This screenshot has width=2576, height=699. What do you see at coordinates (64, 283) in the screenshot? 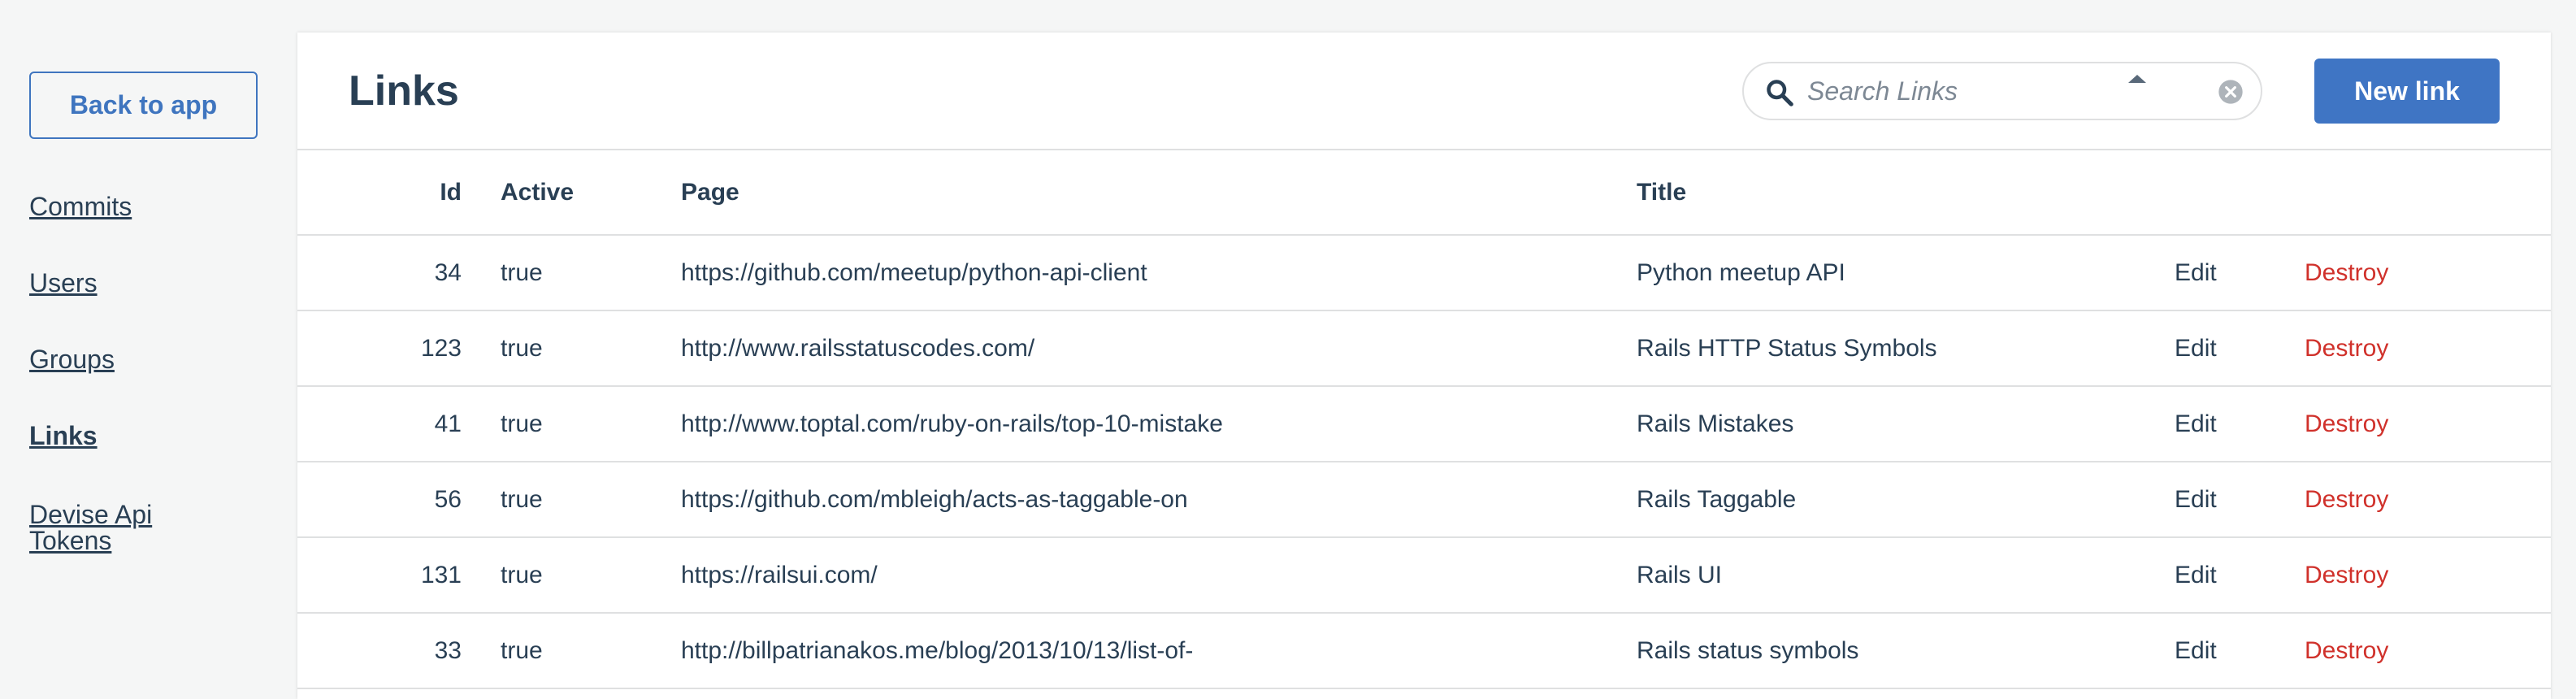
I see `sidebar-item-users: Users` at bounding box center [64, 283].